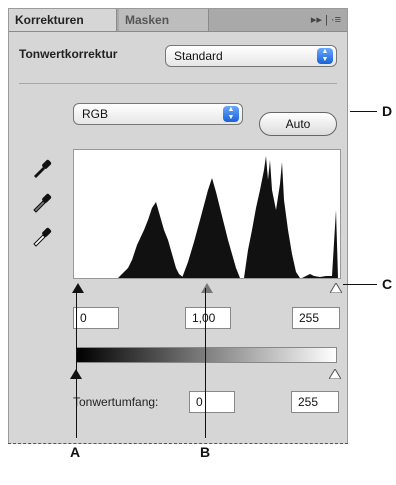  I want to click on callout-a: A, so click(75, 452).